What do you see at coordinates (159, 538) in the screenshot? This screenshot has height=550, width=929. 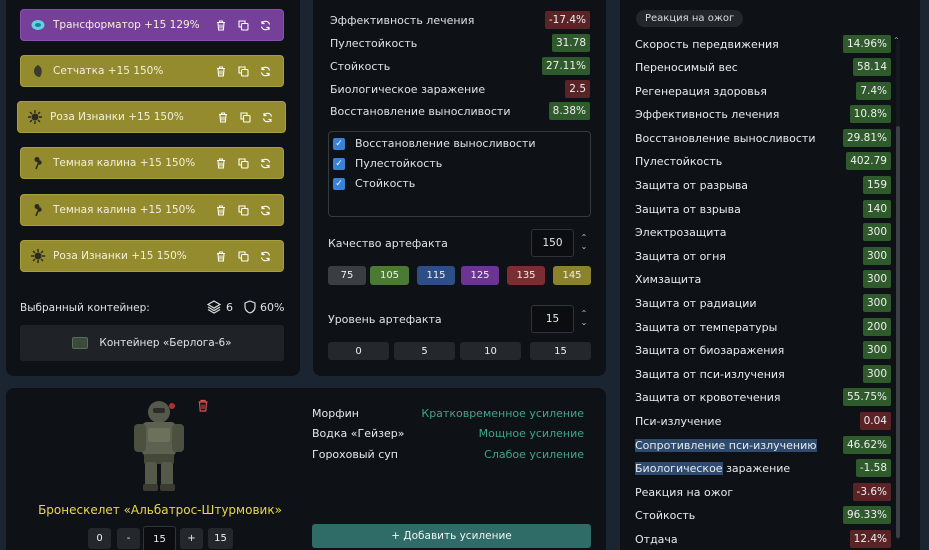 I see `armor-level-input: 15` at bounding box center [159, 538].